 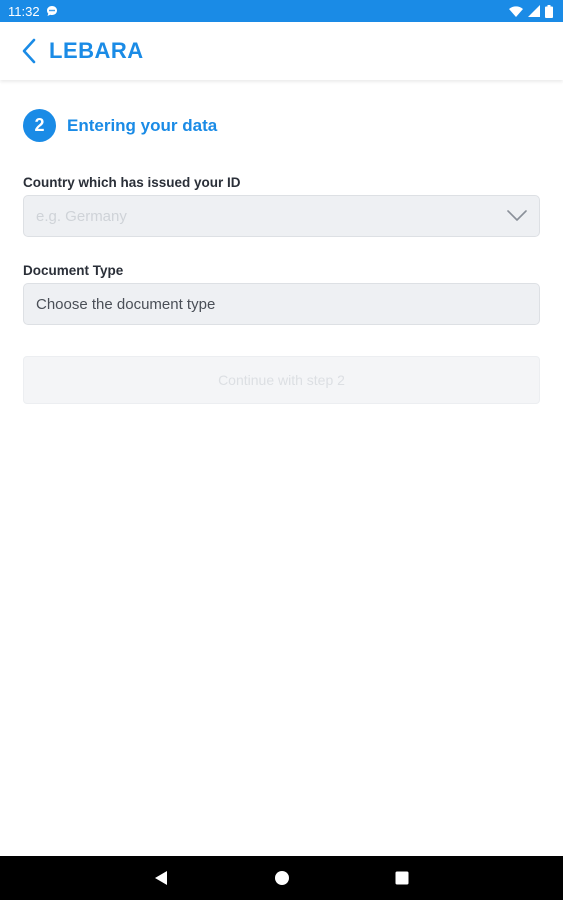 I want to click on app-bar: LEBARA, so click(x=281, y=51).